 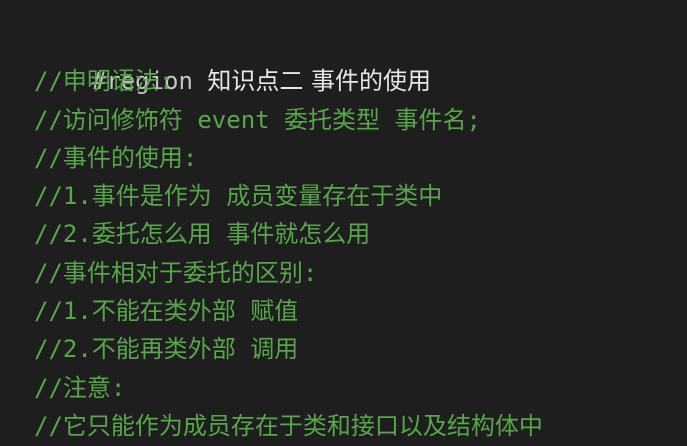 I want to click on comment-line: //事件的使用:, so click(x=360, y=158).